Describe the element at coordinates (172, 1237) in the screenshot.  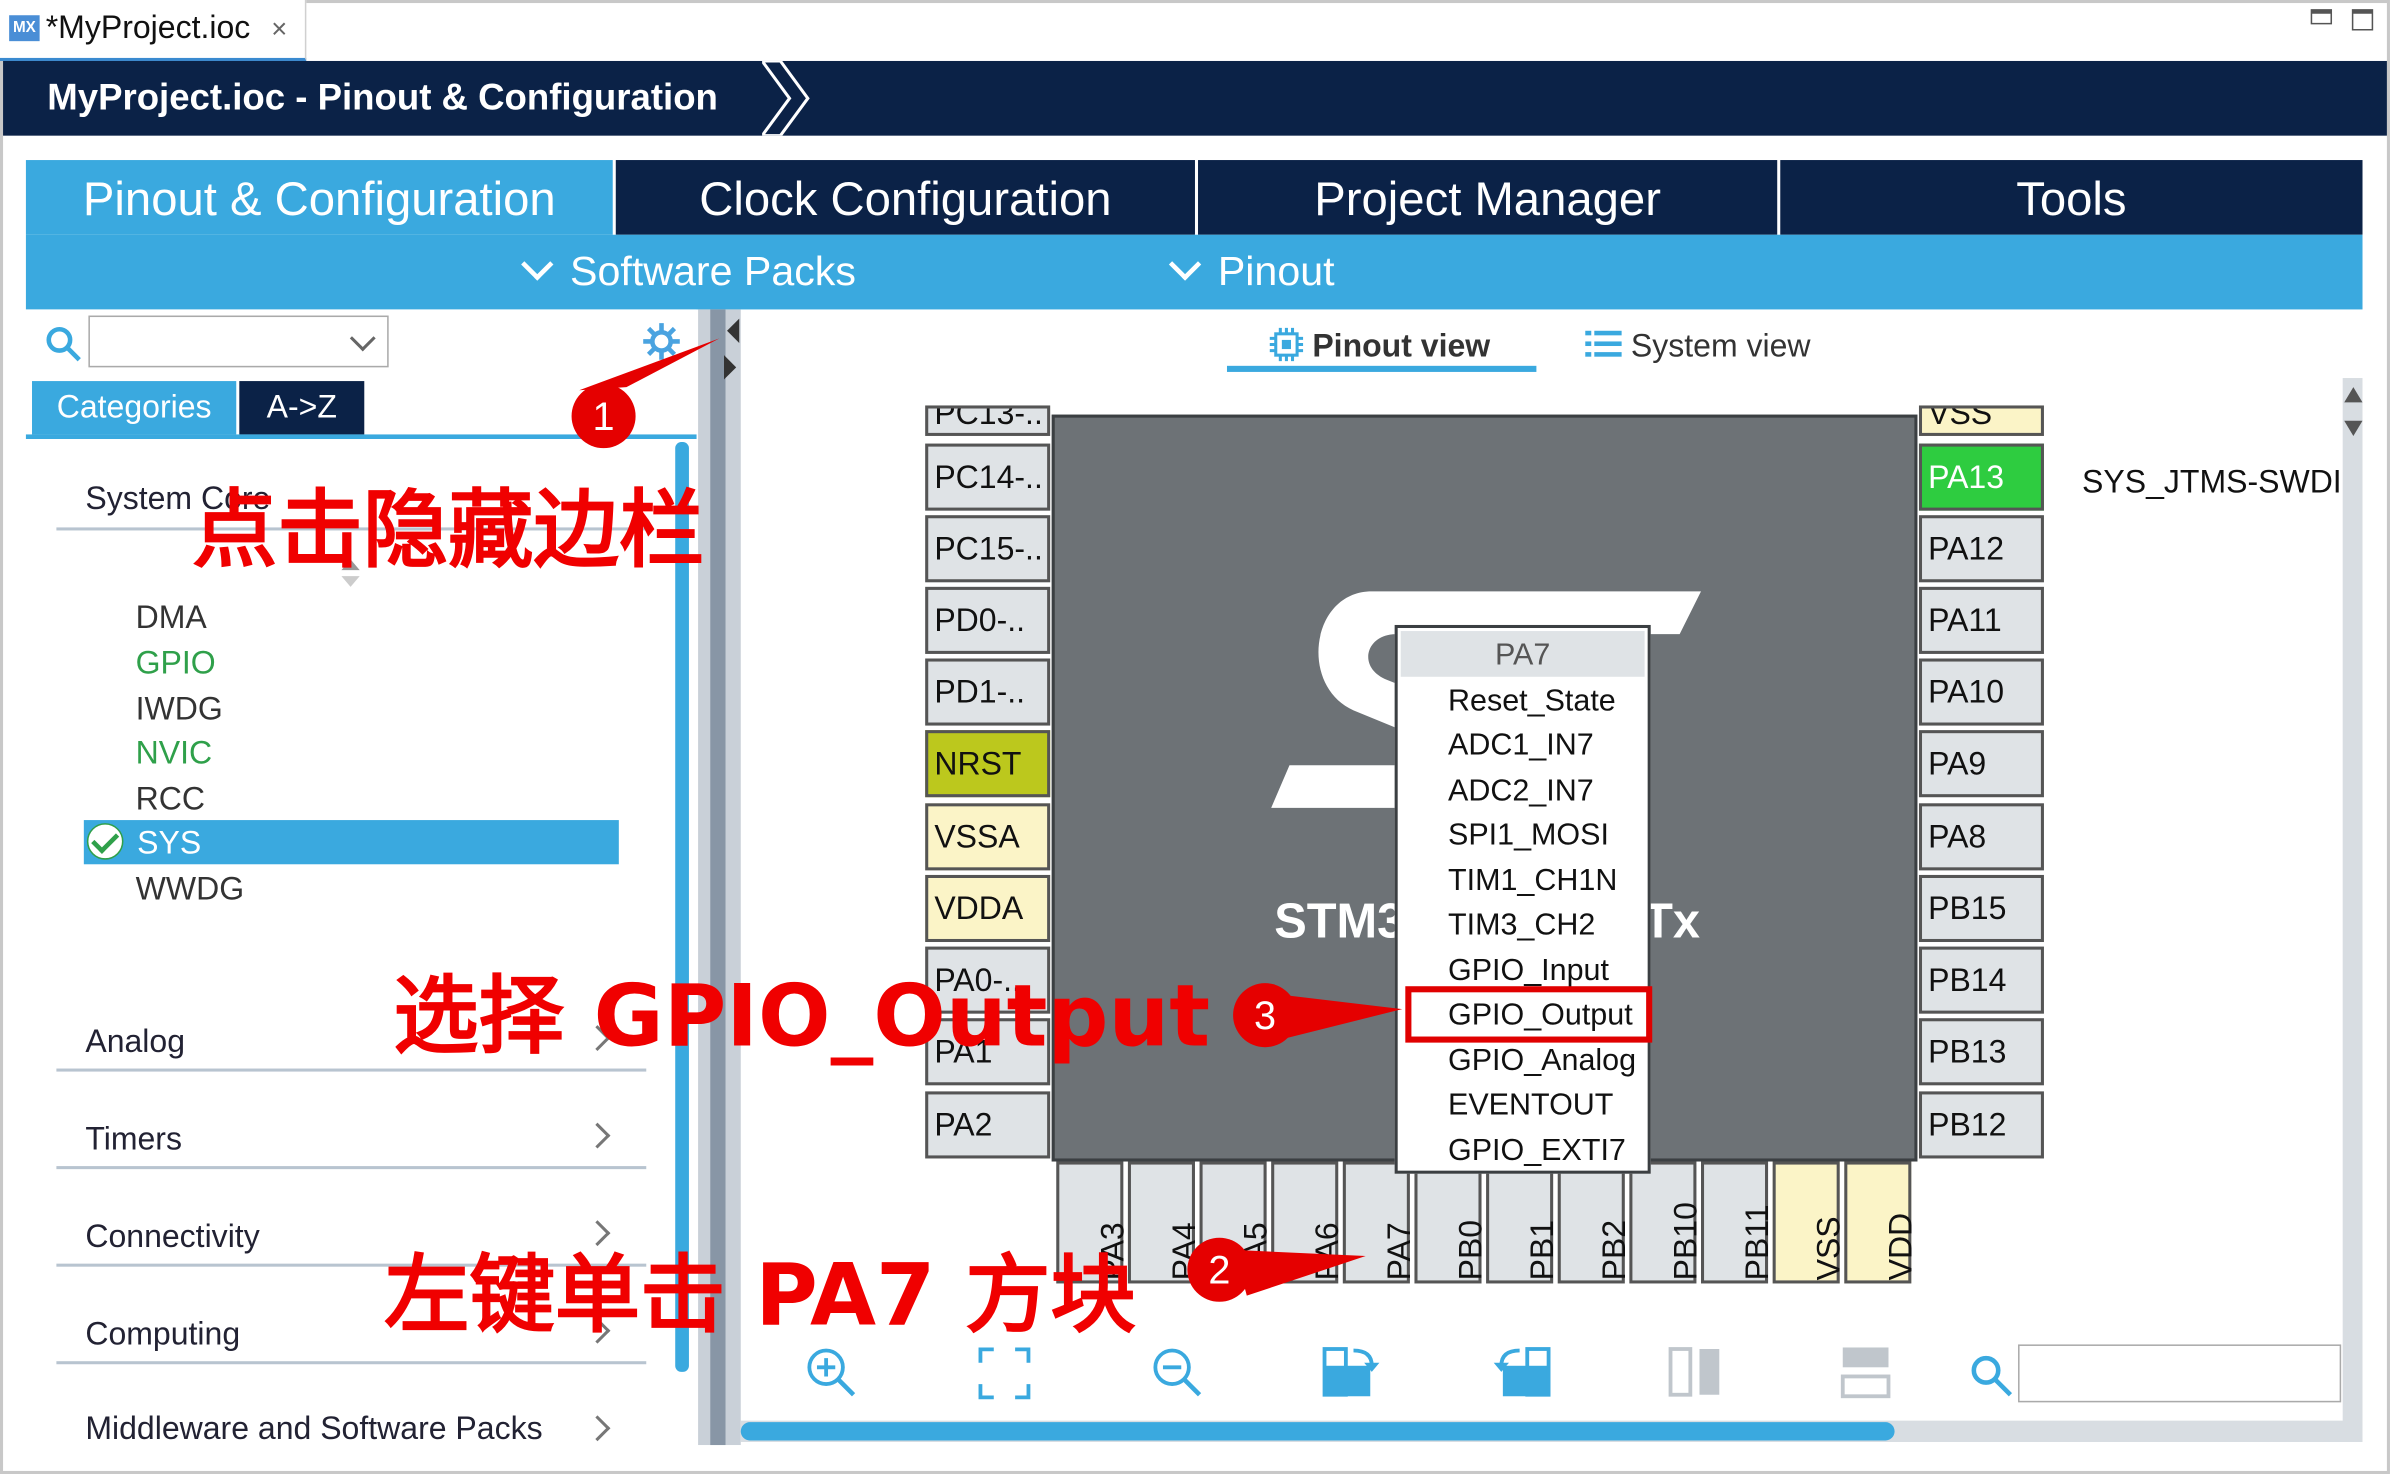
I see `category-connectivity: Connectivity` at that location.